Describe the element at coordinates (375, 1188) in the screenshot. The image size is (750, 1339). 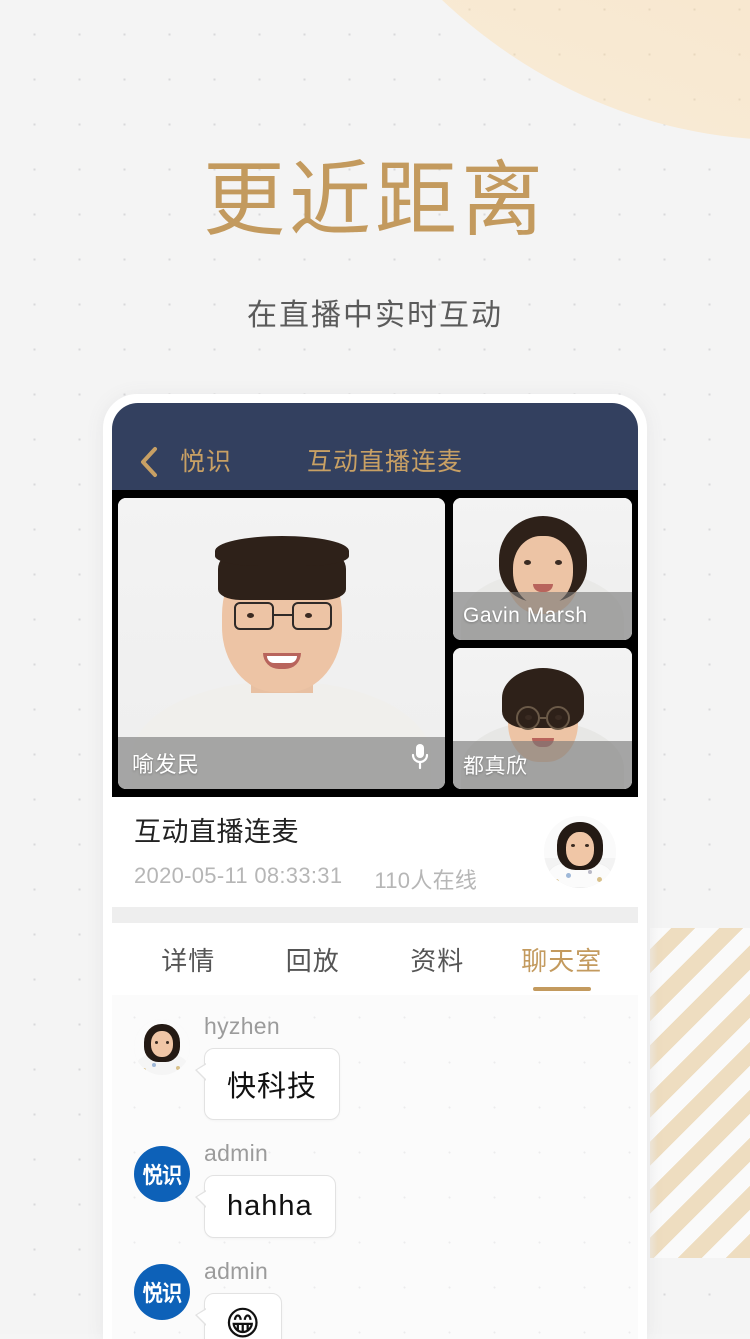
I see `chat-message: 悦识 admin hahha` at that location.